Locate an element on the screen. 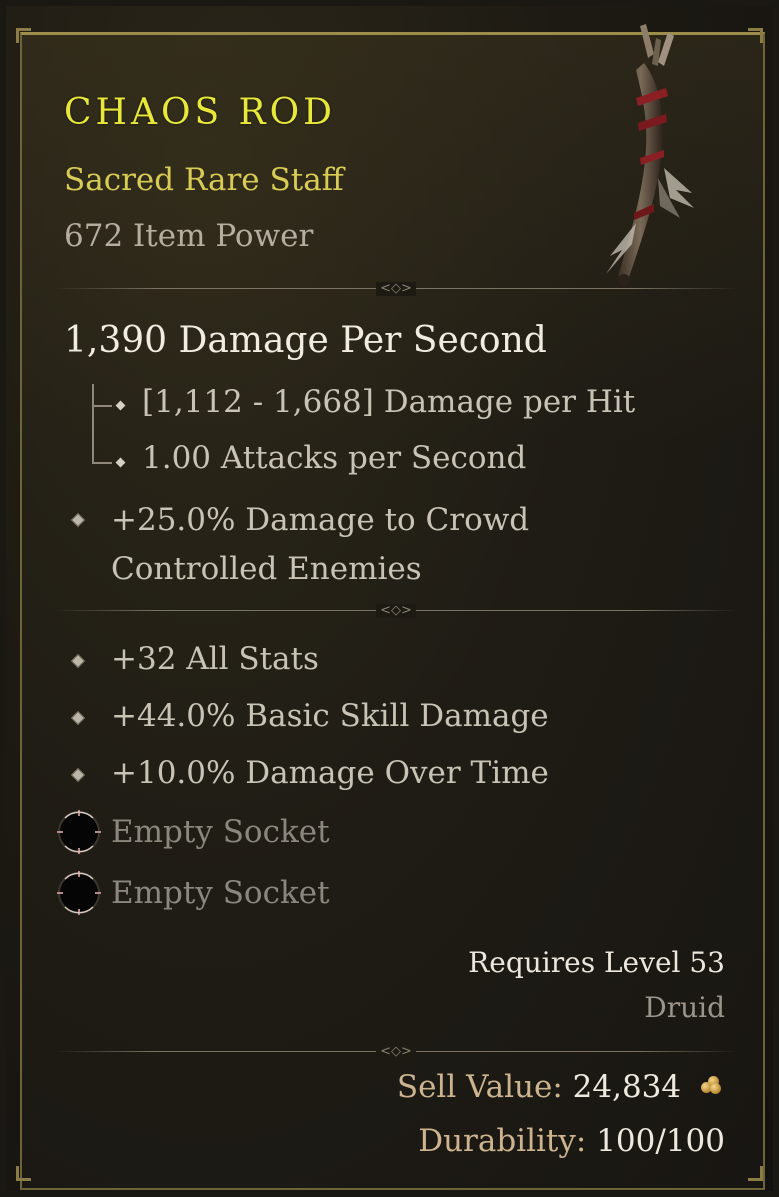 This screenshot has width=779, height=1197. damage-per-hit: [1,112 - 1,668] Damage per Hit is located at coordinates (389, 402).